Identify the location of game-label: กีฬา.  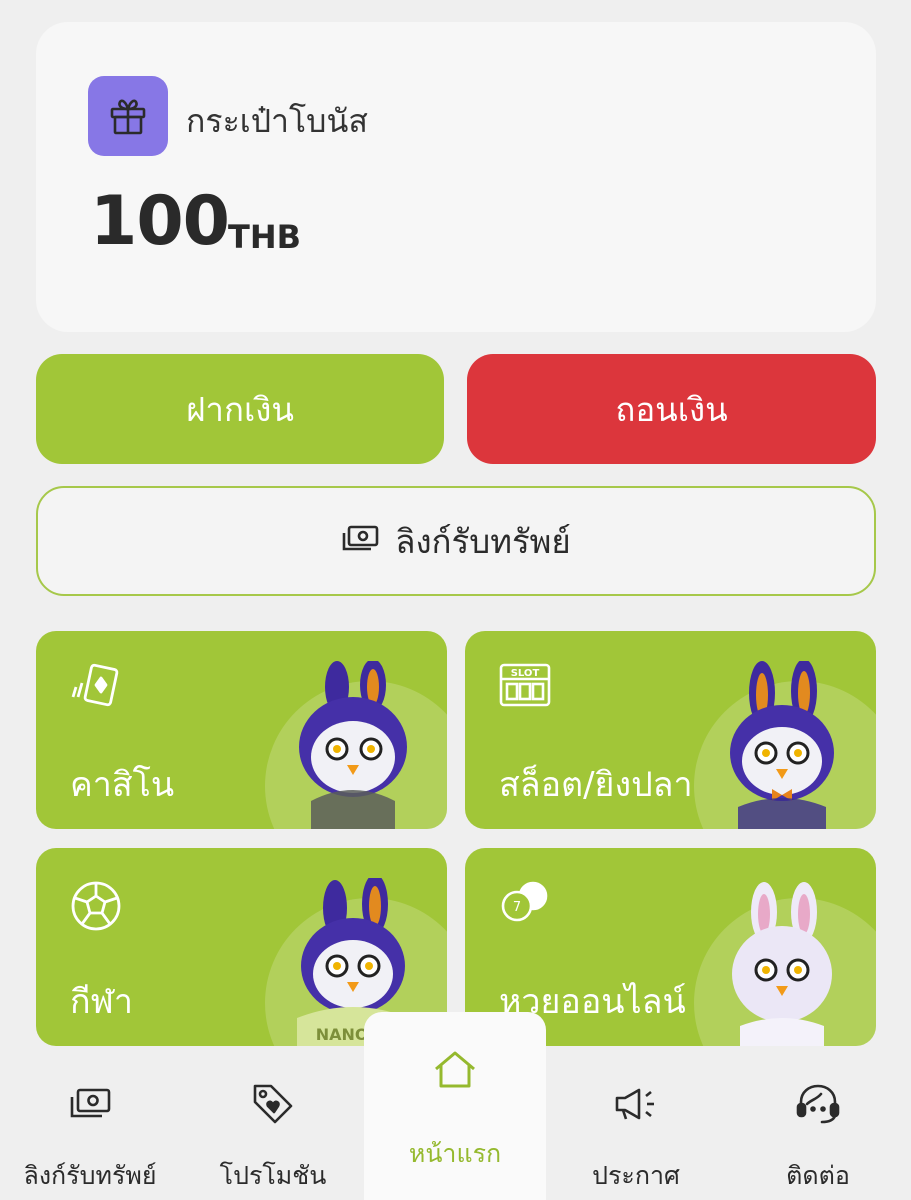
(101, 1002).